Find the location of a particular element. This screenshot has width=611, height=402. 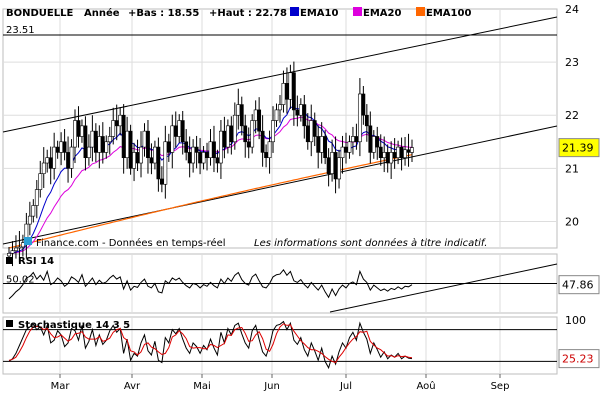

price-y-tick-label: 21 is located at coordinates (572, 168).